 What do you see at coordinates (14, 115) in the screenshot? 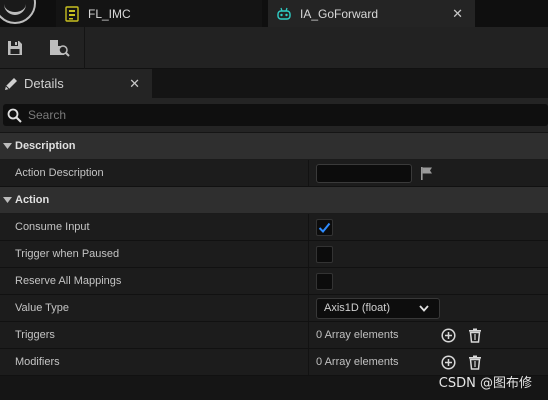
I see `search-icon` at bounding box center [14, 115].